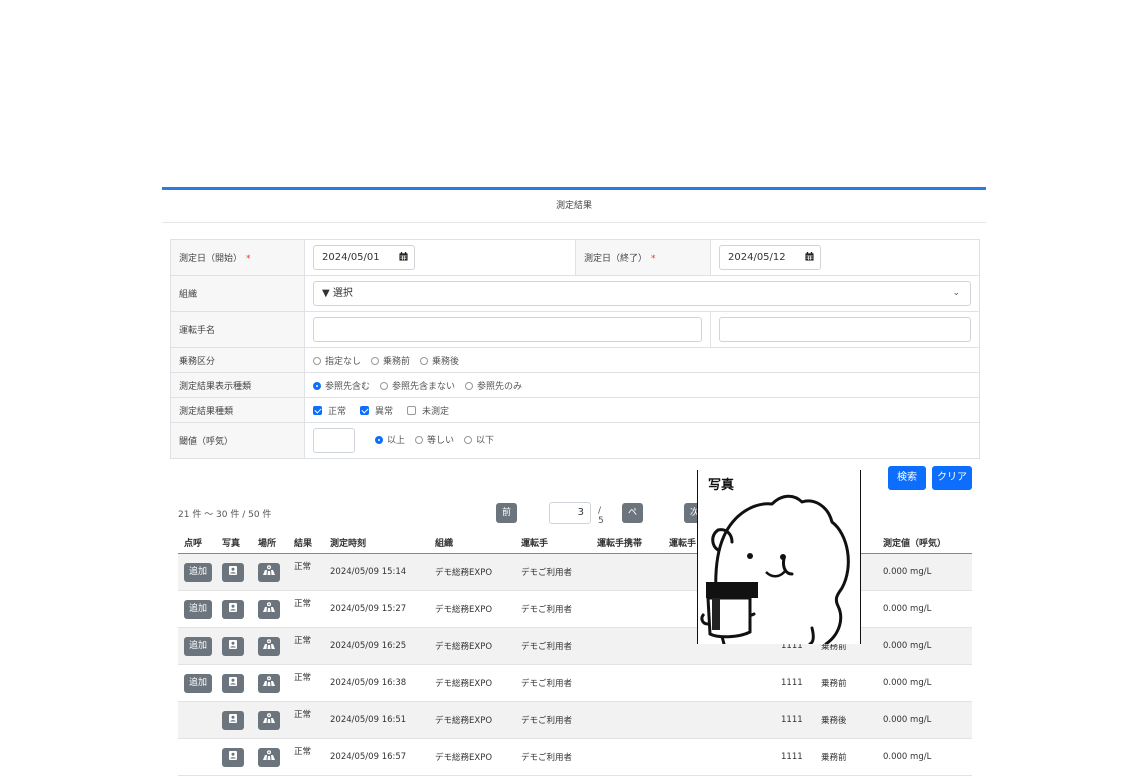 Image resolution: width=1122 pixels, height=777 pixels. I want to click on display-option-exclude: 参照先含まない, so click(417, 386).